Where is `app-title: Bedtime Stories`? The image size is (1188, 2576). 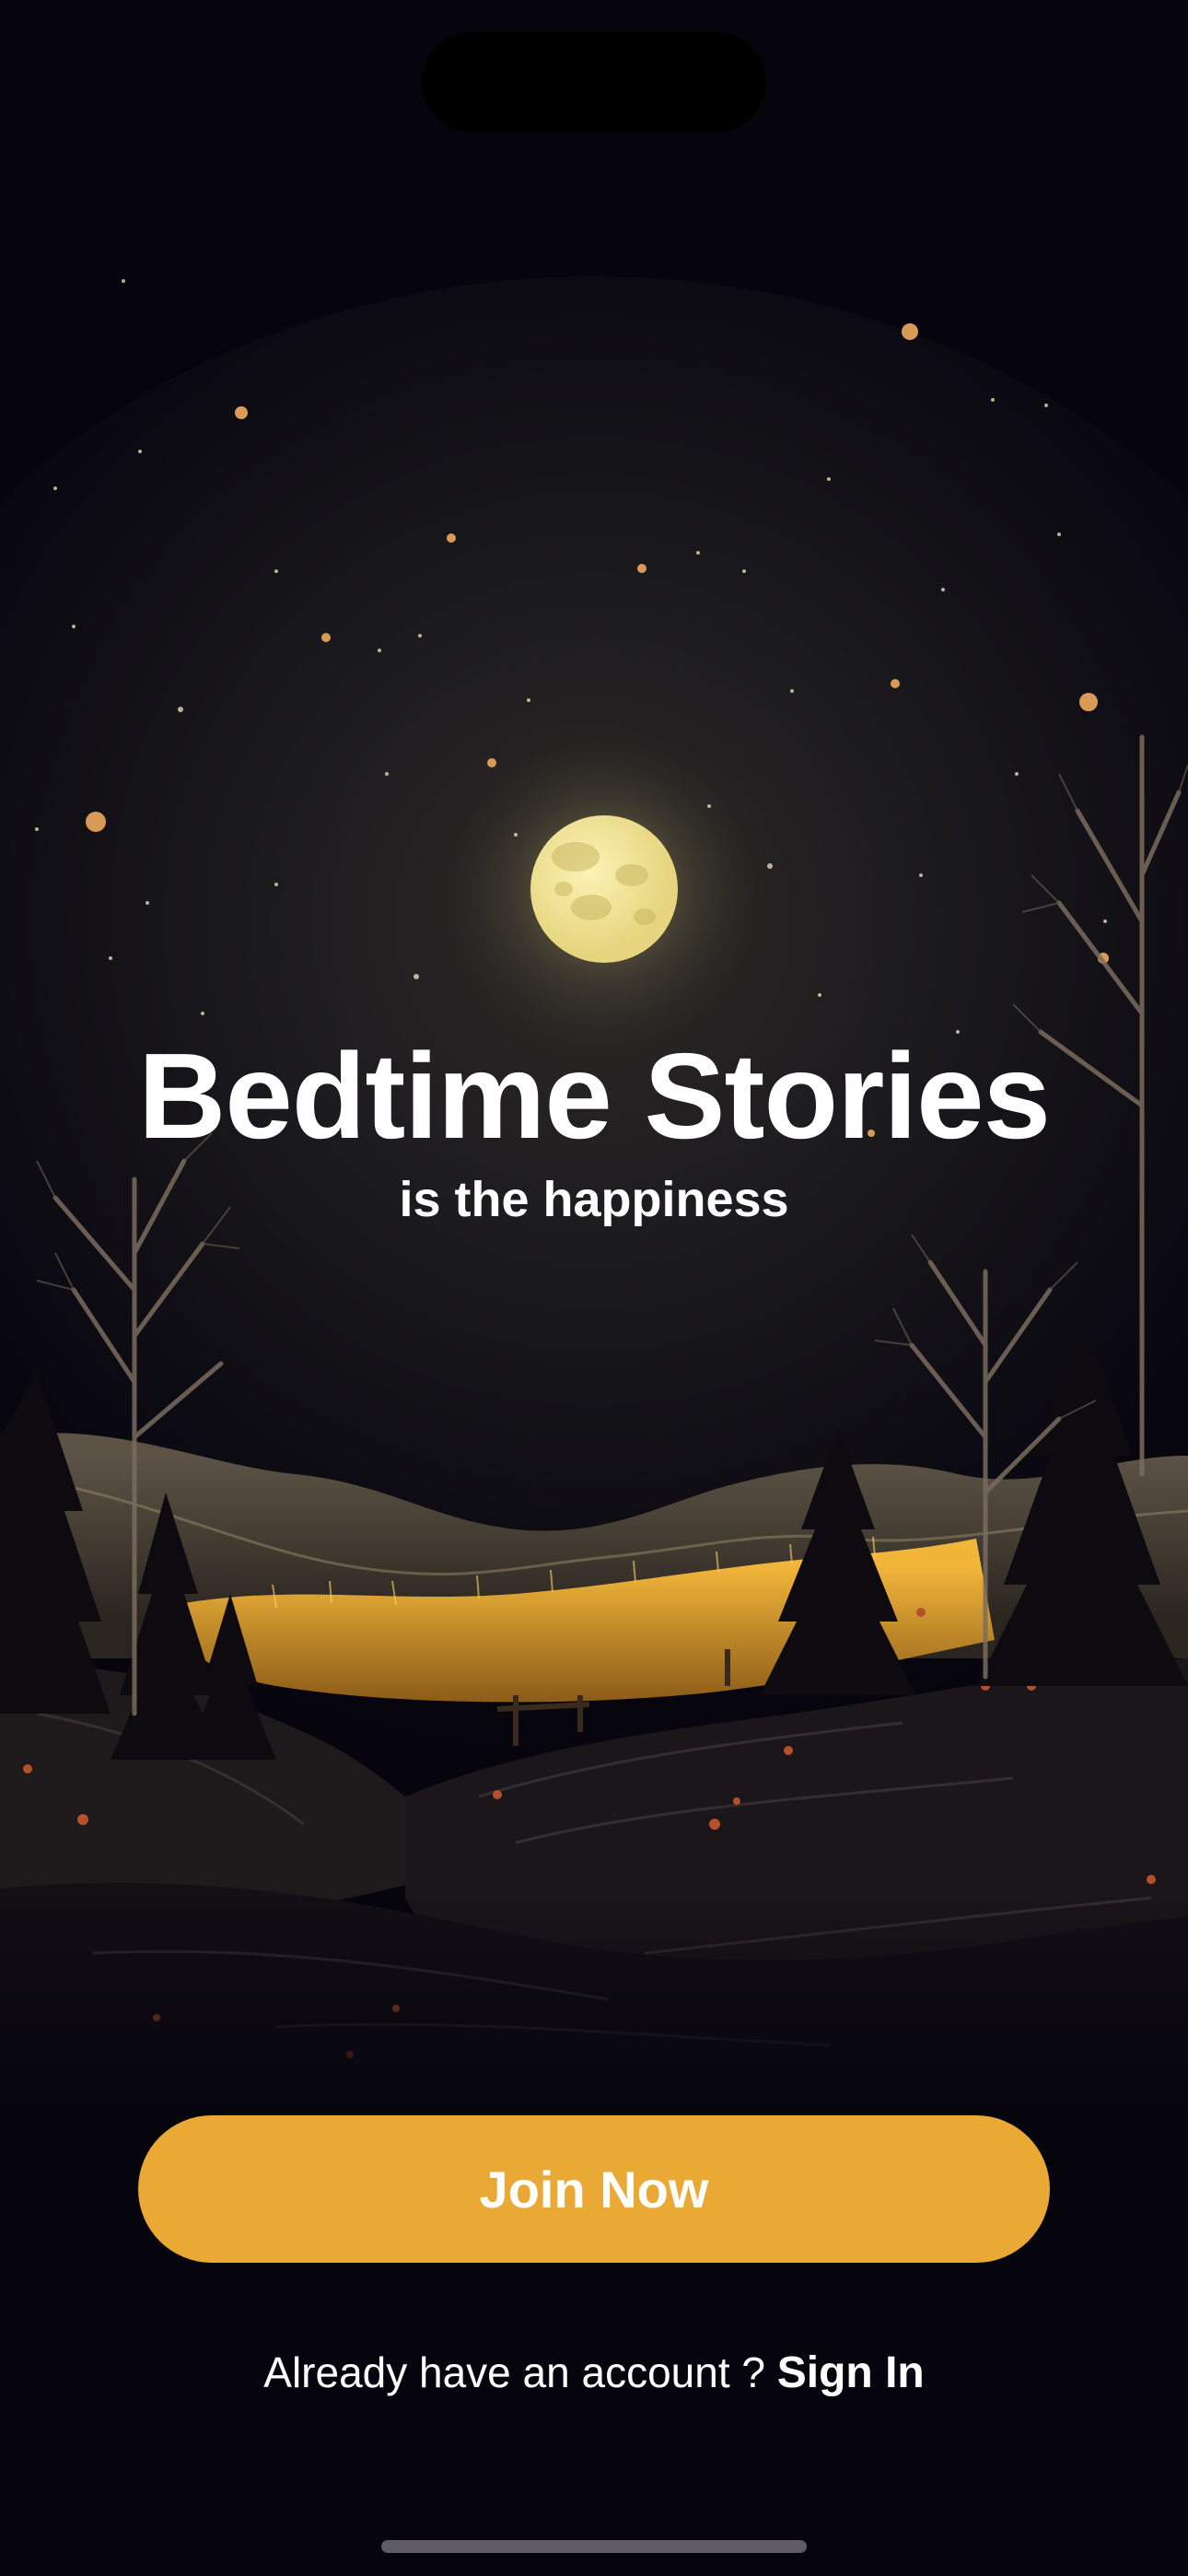
app-title: Bedtime Stories is located at coordinates (594, 1096).